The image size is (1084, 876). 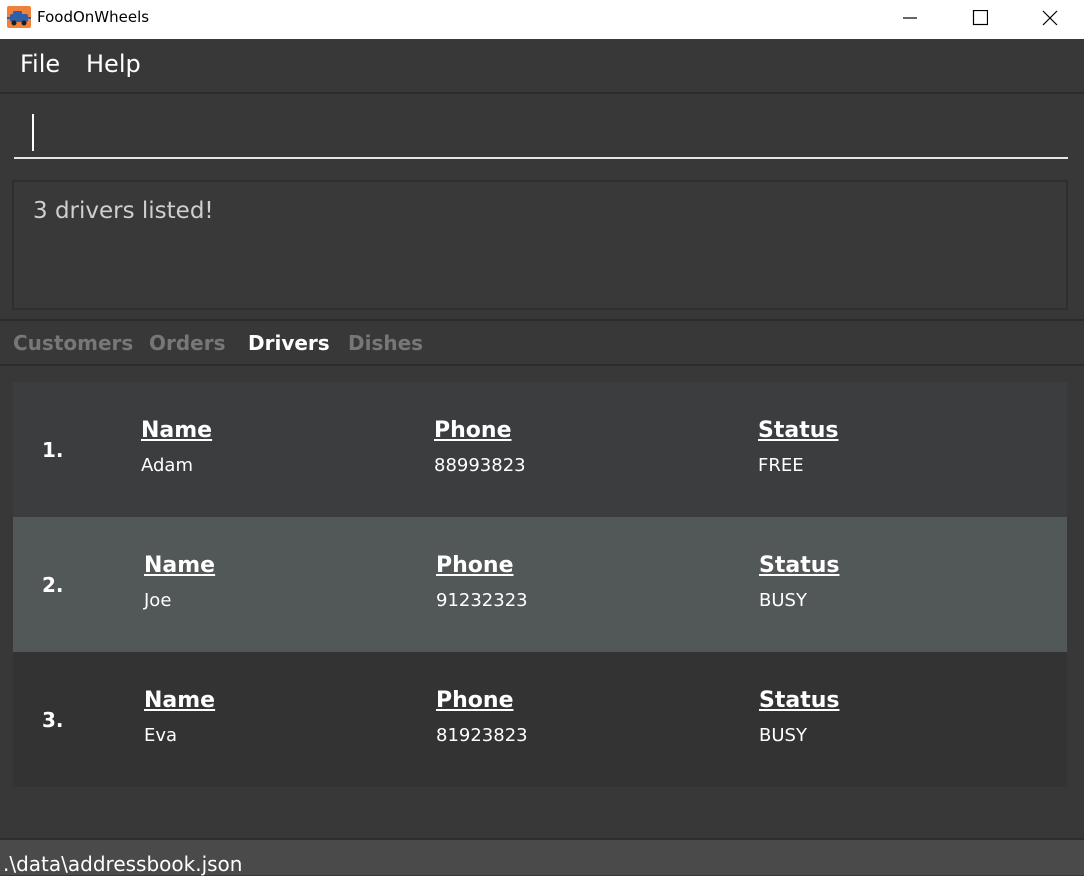 What do you see at coordinates (482, 735) in the screenshot?
I see `driver-phone: 81923823` at bounding box center [482, 735].